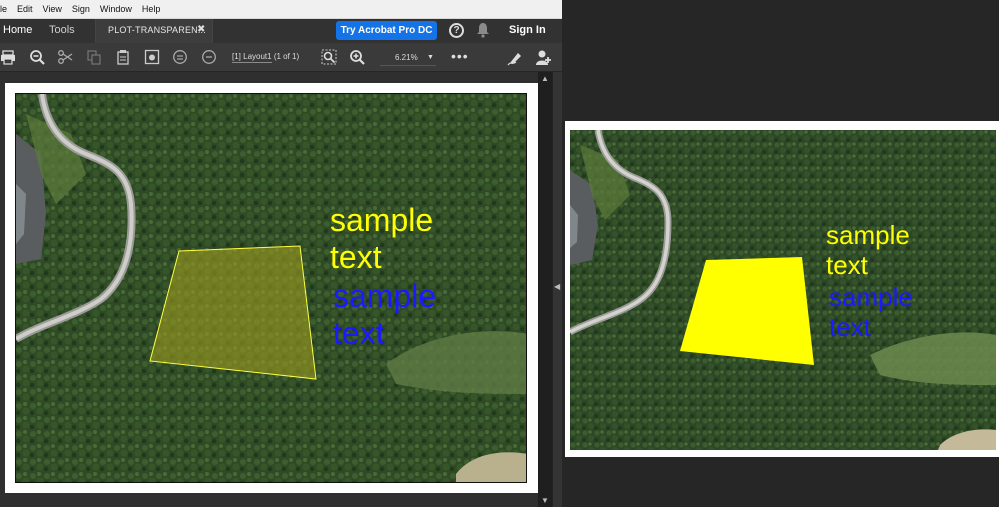 This screenshot has width=999, height=507. Describe the element at coordinates (356, 257) in the screenshot. I see `yellow-text-line2: text` at that location.